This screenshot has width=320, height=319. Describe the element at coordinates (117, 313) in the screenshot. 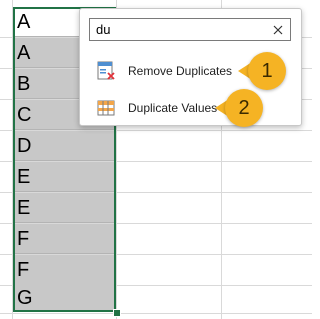

I see `fill-handle` at that location.